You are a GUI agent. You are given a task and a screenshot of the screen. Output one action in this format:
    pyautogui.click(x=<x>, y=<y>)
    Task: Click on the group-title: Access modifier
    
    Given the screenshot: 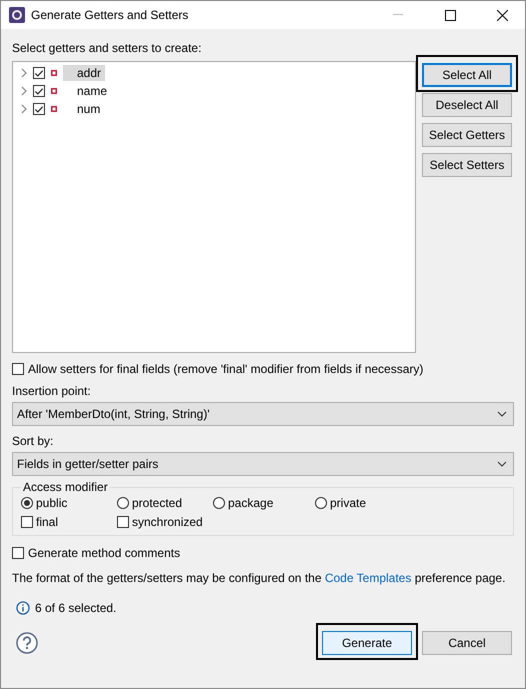 What is the action you would take?
    pyautogui.click(x=65, y=487)
    